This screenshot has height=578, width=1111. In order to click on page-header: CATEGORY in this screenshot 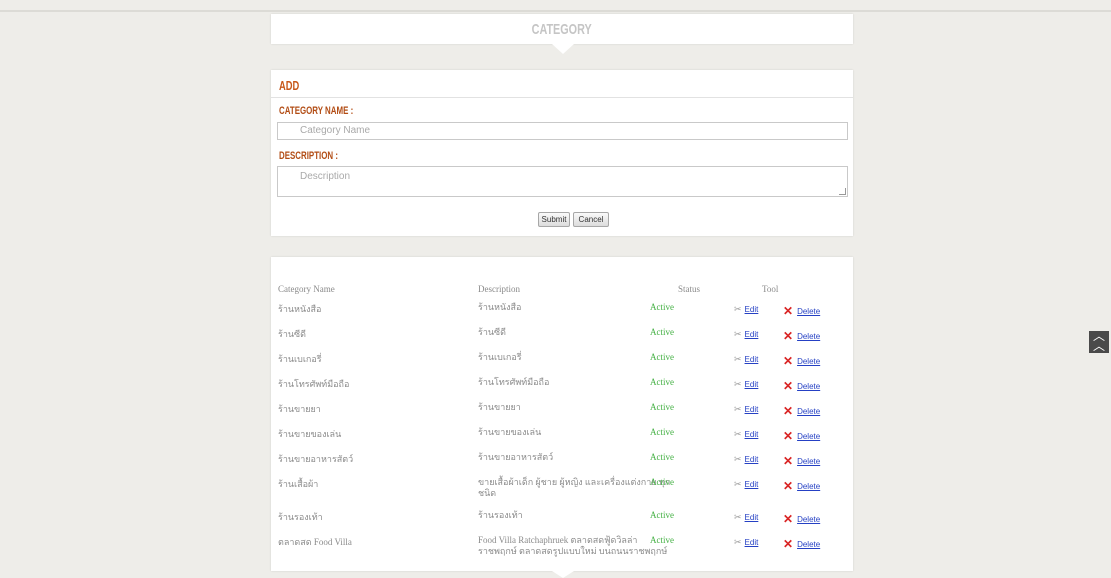, I will do `click(562, 29)`.